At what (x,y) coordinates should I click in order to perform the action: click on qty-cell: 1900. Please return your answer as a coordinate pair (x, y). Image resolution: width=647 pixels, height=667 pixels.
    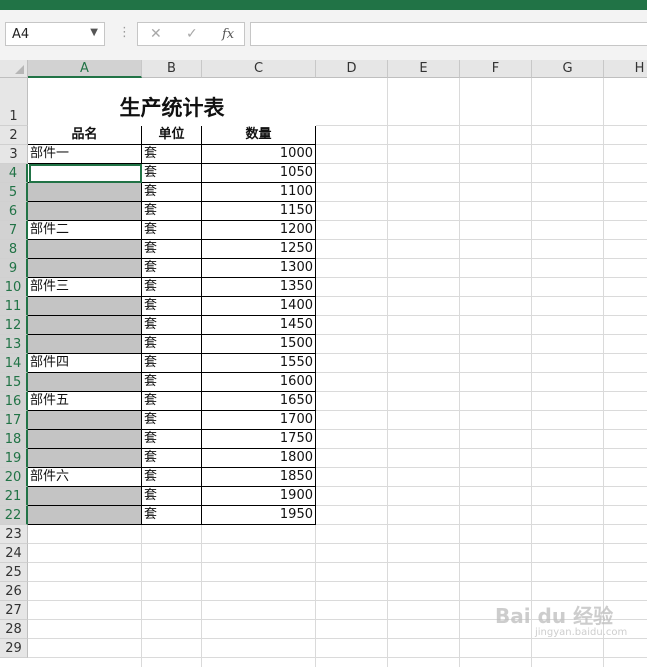
    Looking at the image, I should click on (259, 496).